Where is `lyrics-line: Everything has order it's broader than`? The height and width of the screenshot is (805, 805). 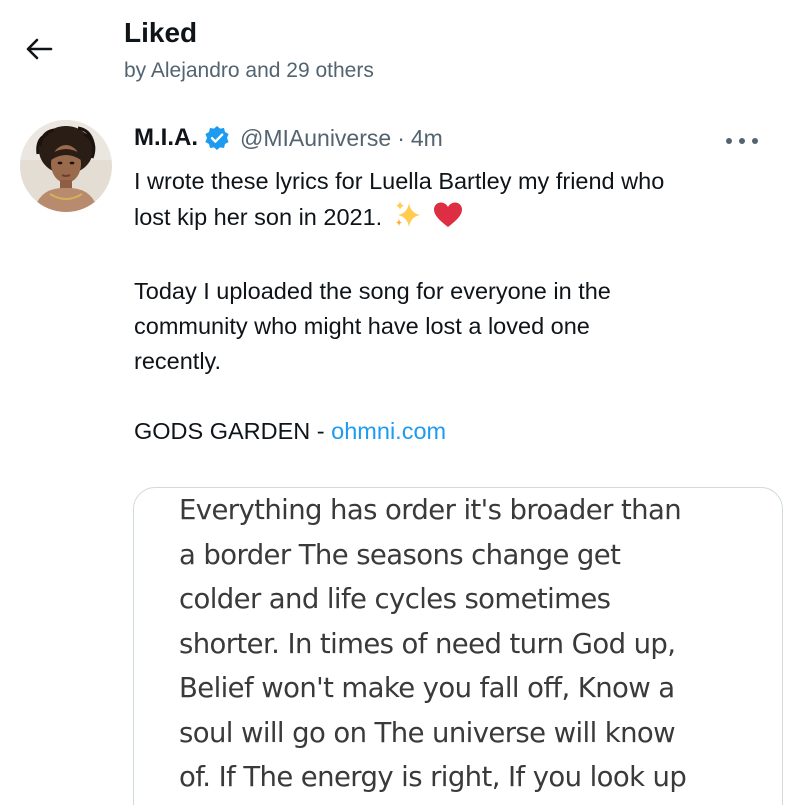 lyrics-line: Everything has order it's broader than is located at coordinates (430, 510).